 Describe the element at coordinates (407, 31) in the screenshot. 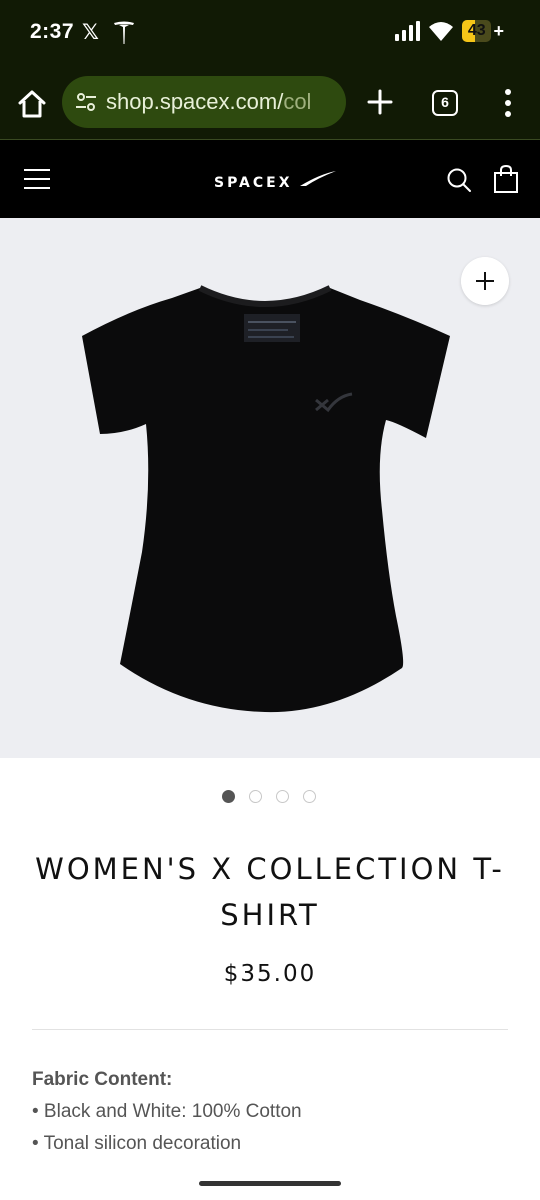

I see `signal-icon` at that location.